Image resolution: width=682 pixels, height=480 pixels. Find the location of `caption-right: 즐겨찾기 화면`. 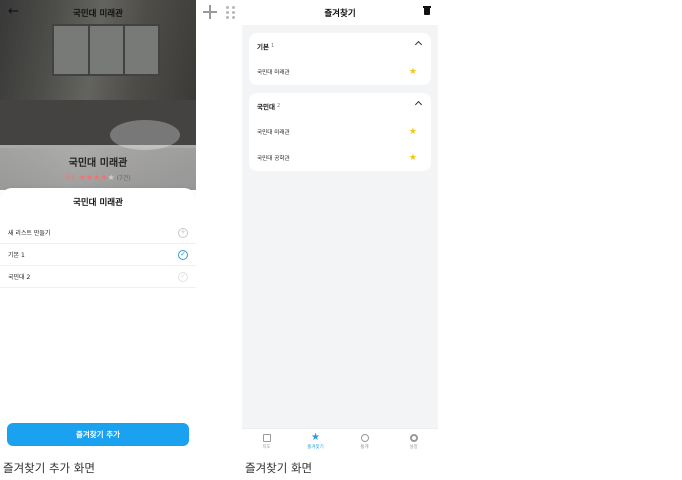

caption-right: 즐겨찾기 화면 is located at coordinates (279, 468).